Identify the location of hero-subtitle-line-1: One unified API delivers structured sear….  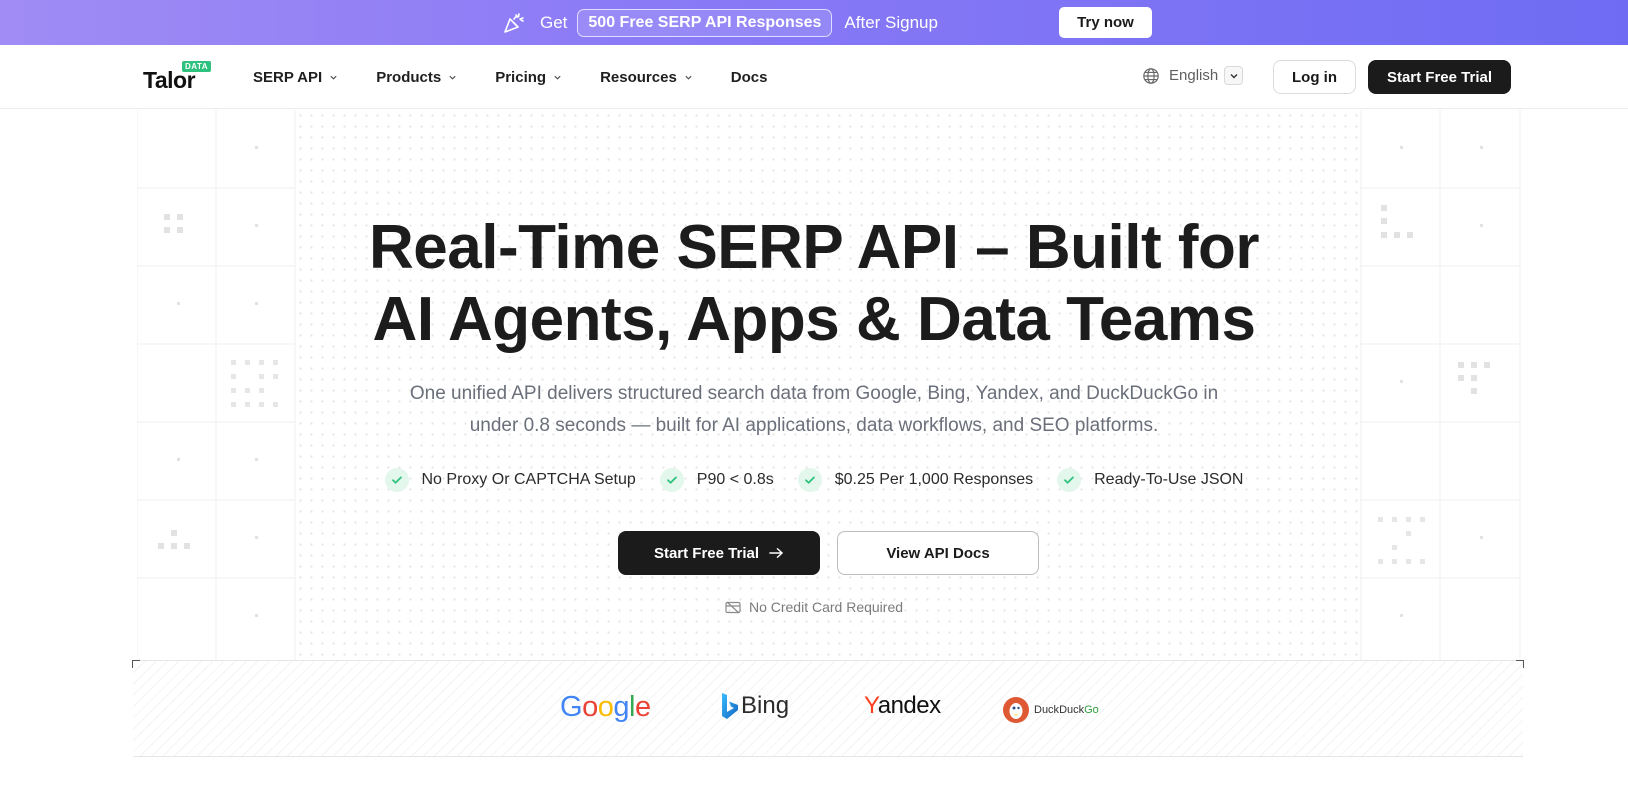
(814, 393).